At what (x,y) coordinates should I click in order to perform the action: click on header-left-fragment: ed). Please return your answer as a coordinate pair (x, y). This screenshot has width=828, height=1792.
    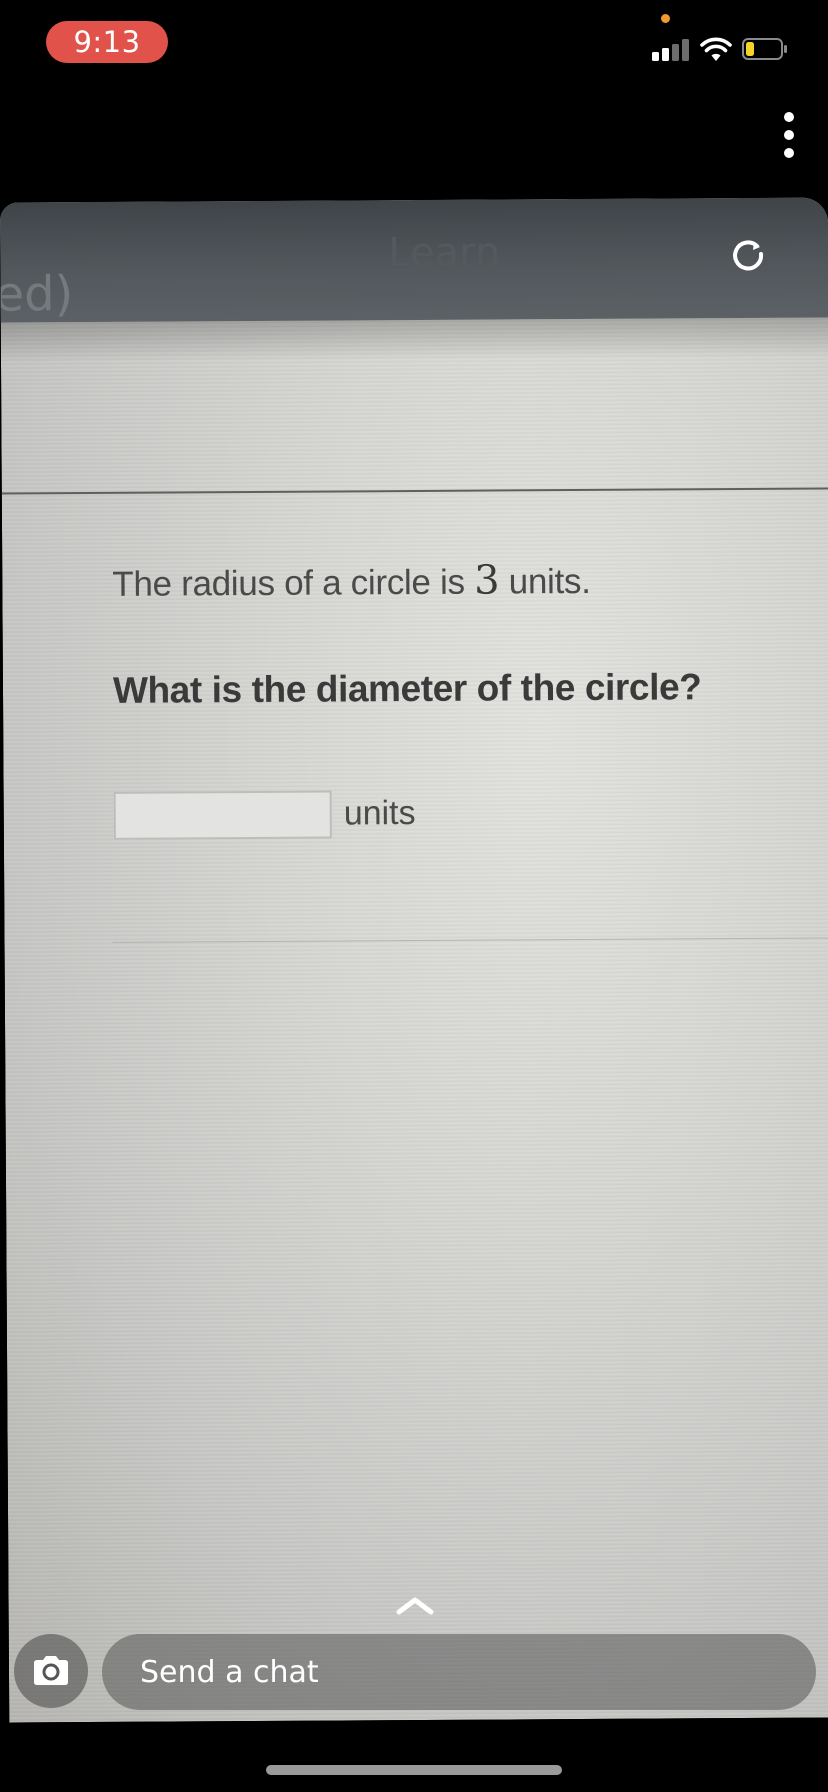
    Looking at the image, I should click on (37, 294).